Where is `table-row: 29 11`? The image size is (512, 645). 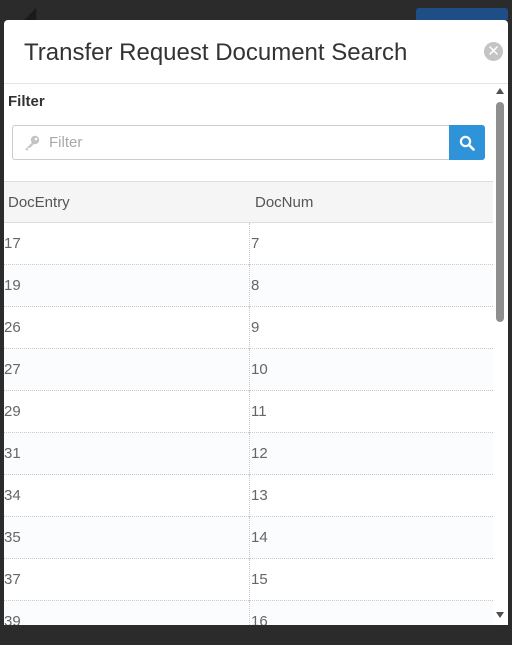 table-row: 29 11 is located at coordinates (248, 412).